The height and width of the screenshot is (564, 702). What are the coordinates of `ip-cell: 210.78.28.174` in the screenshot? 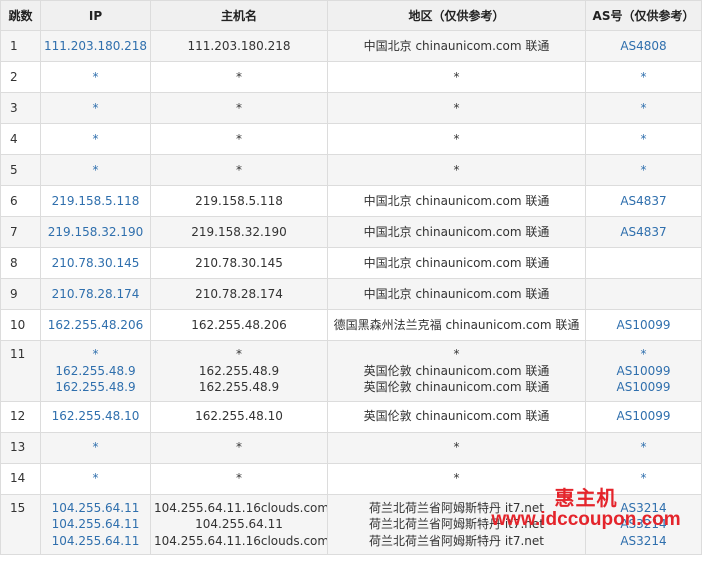 It's located at (95, 294).